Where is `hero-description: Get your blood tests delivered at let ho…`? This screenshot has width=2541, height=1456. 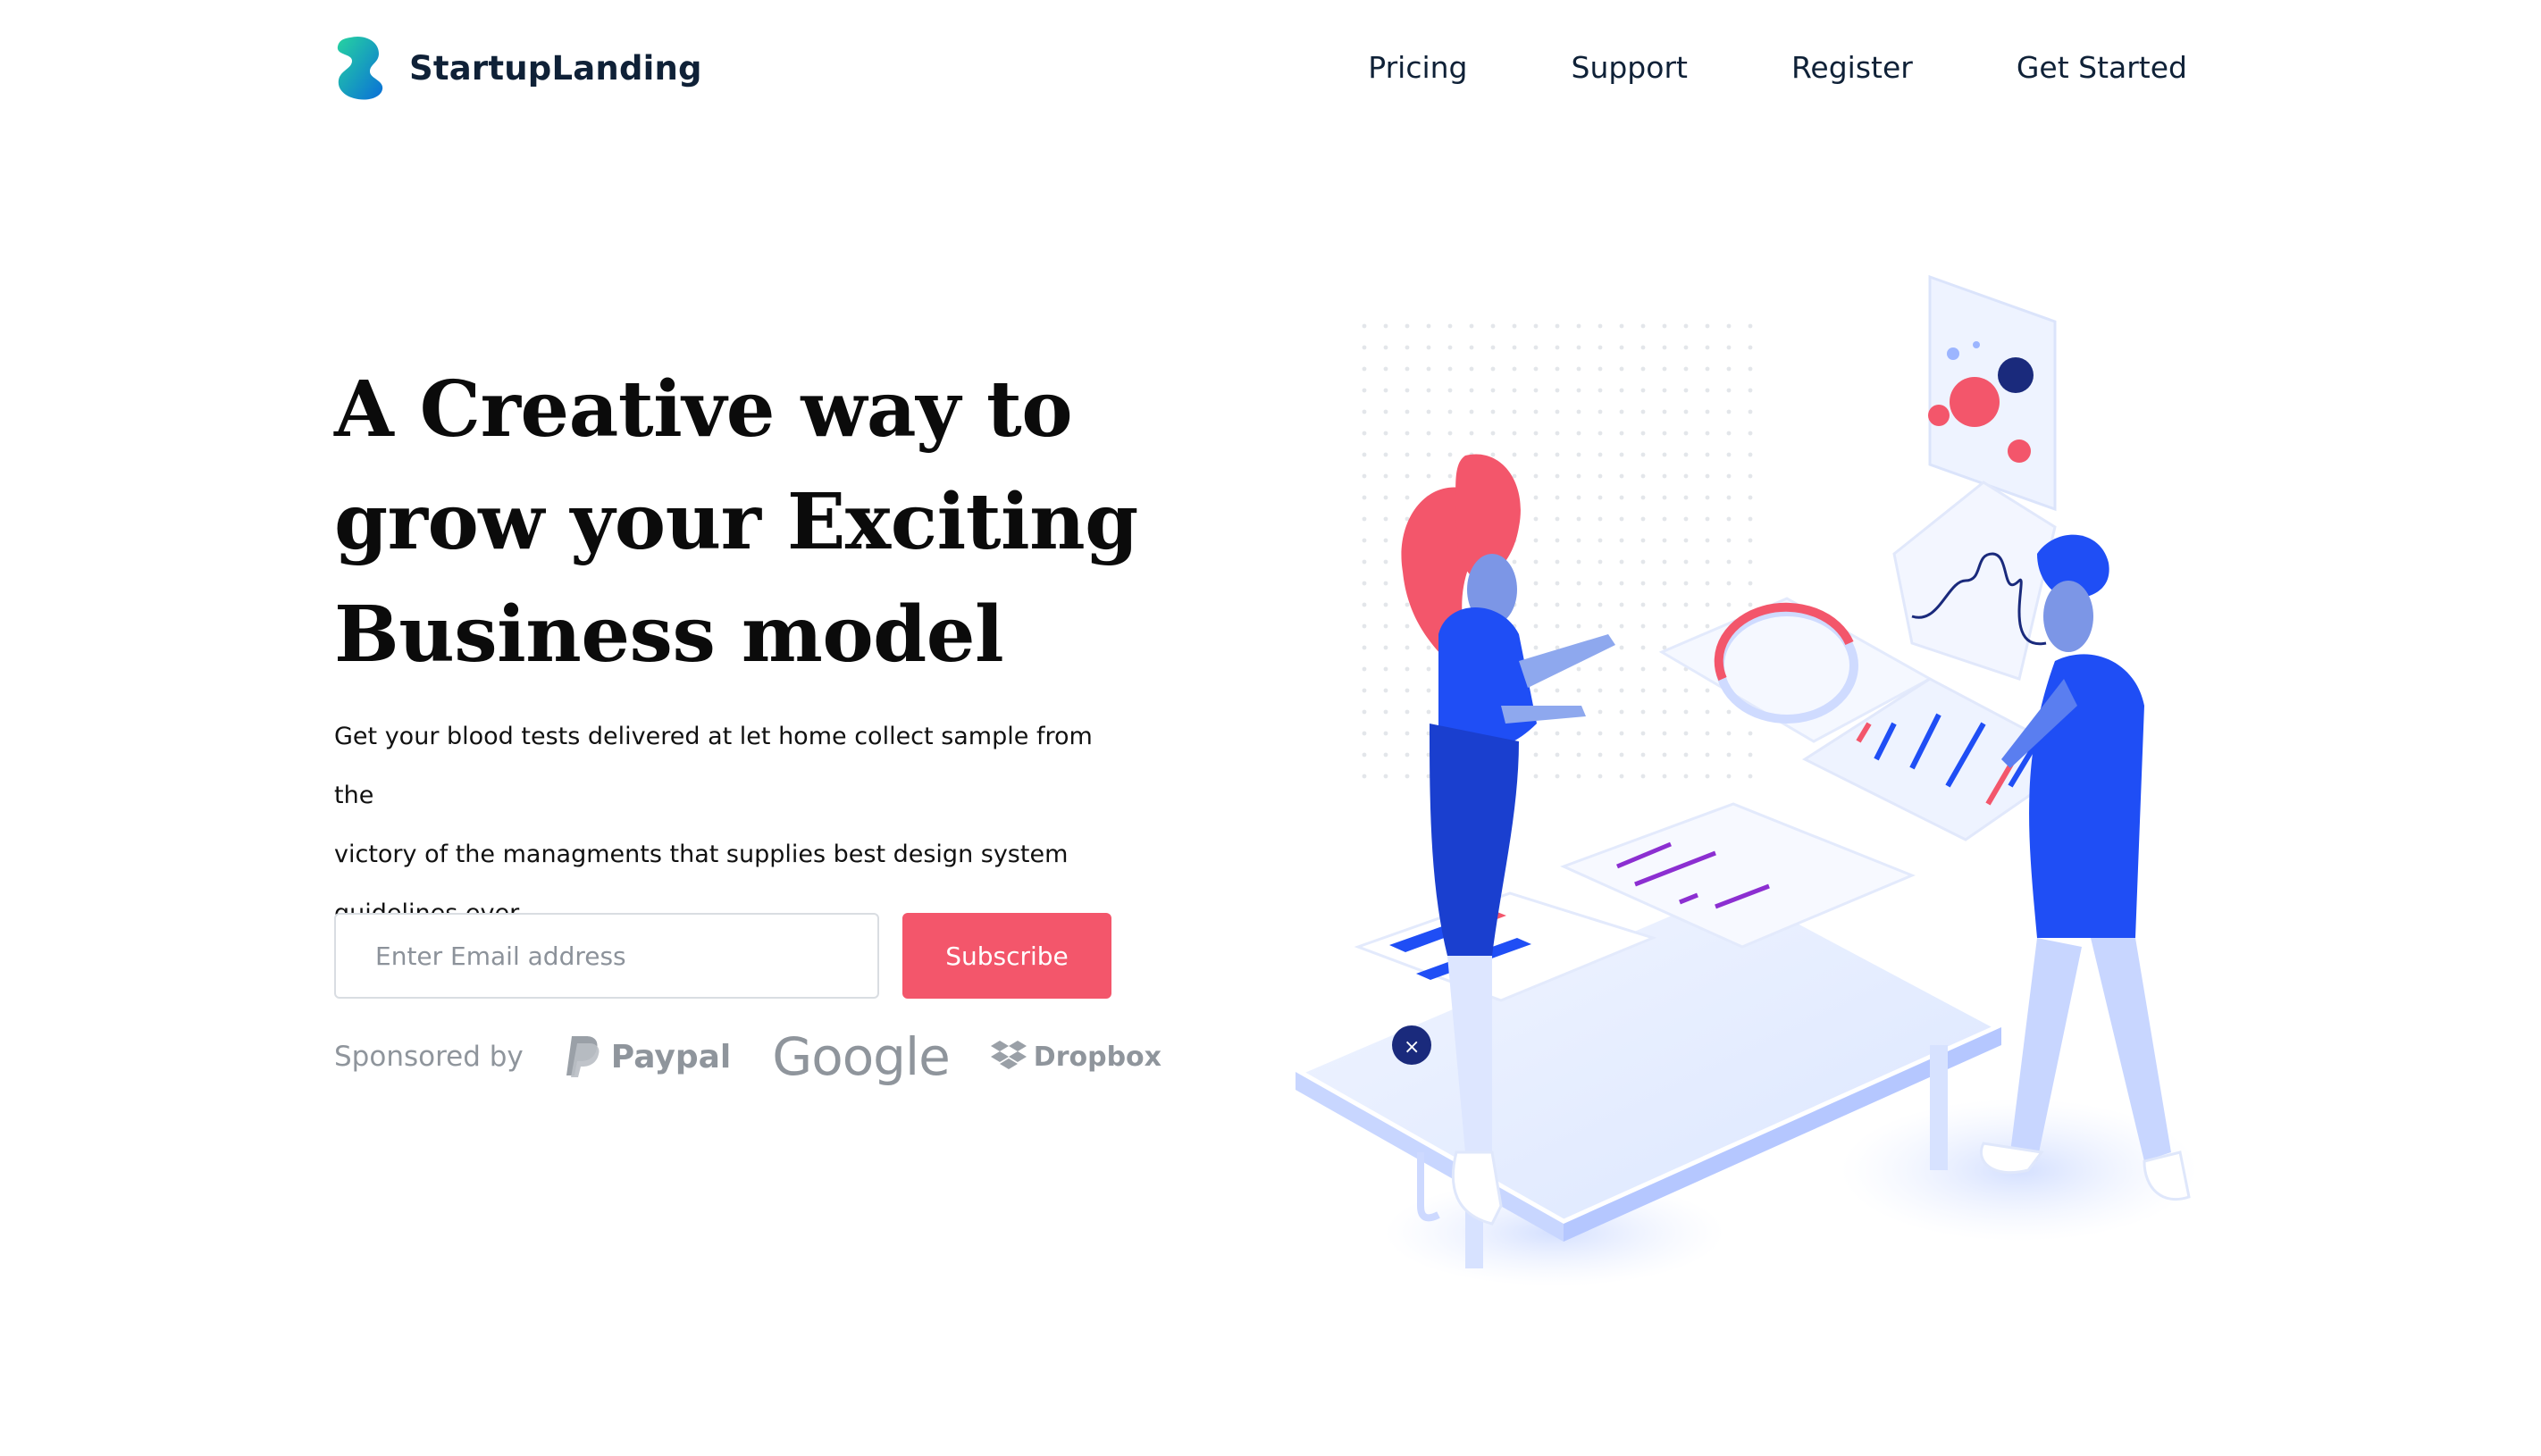 hero-description: Get your blood tests delivered at let ho… is located at coordinates (736, 825).